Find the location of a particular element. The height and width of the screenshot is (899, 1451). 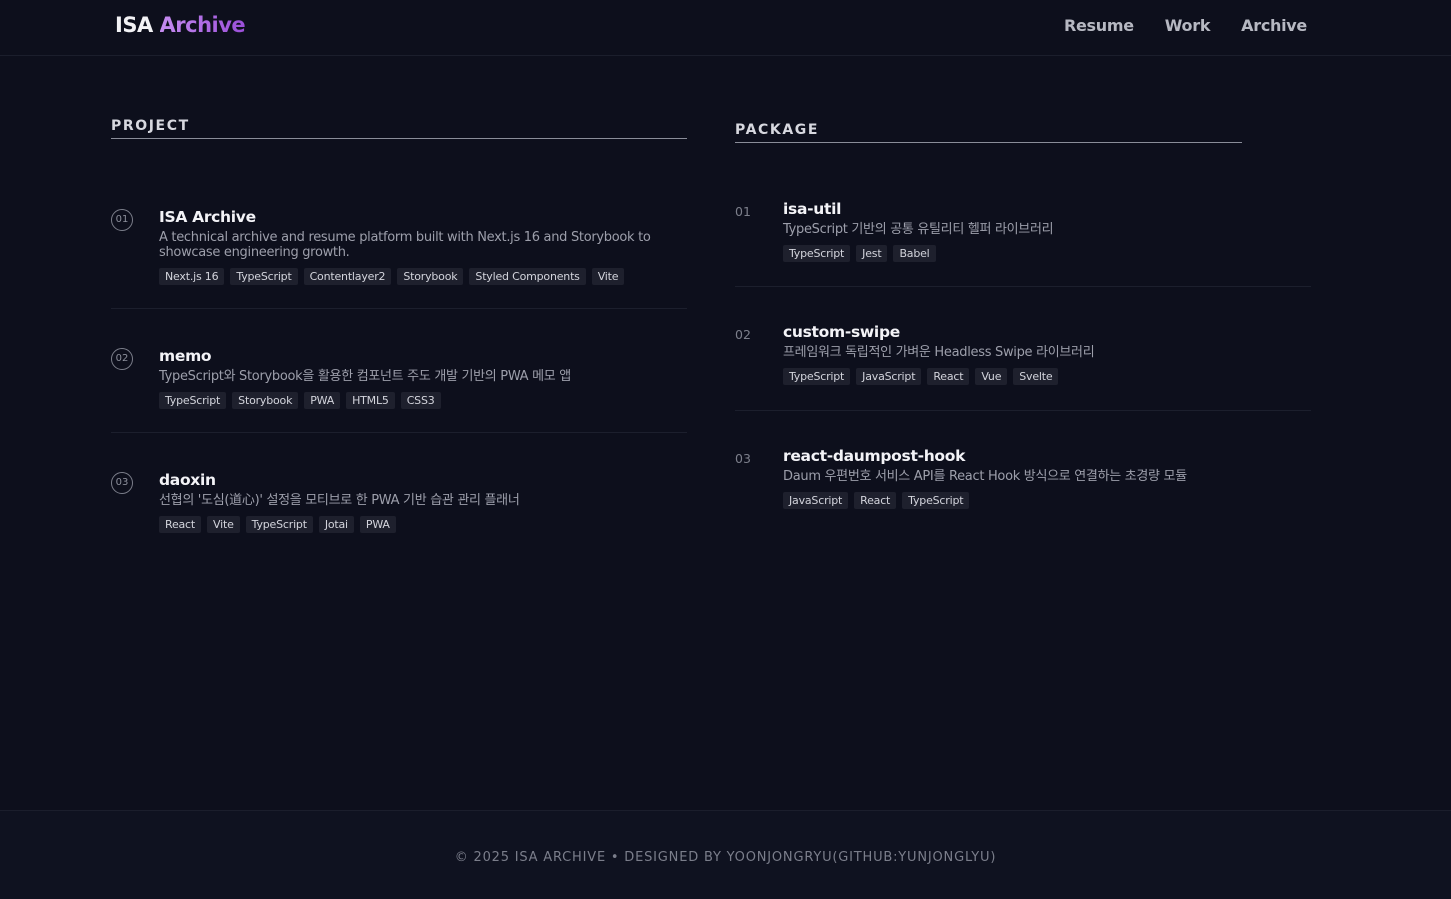

tag: Styled Components is located at coordinates (527, 276).